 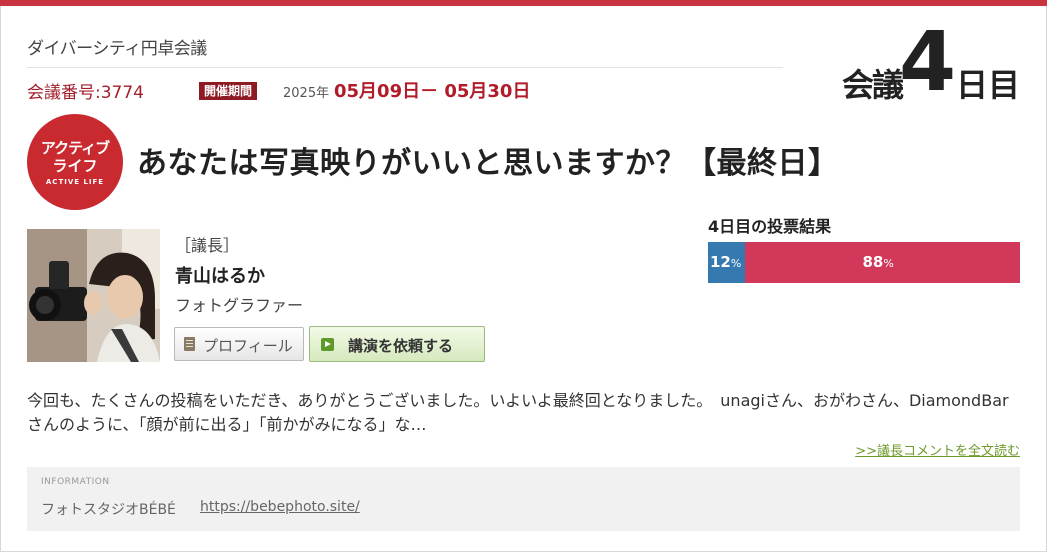 I want to click on topic-title: あなたは写真映りがいいと思いますか？【最終日】, so click(x=488, y=160).